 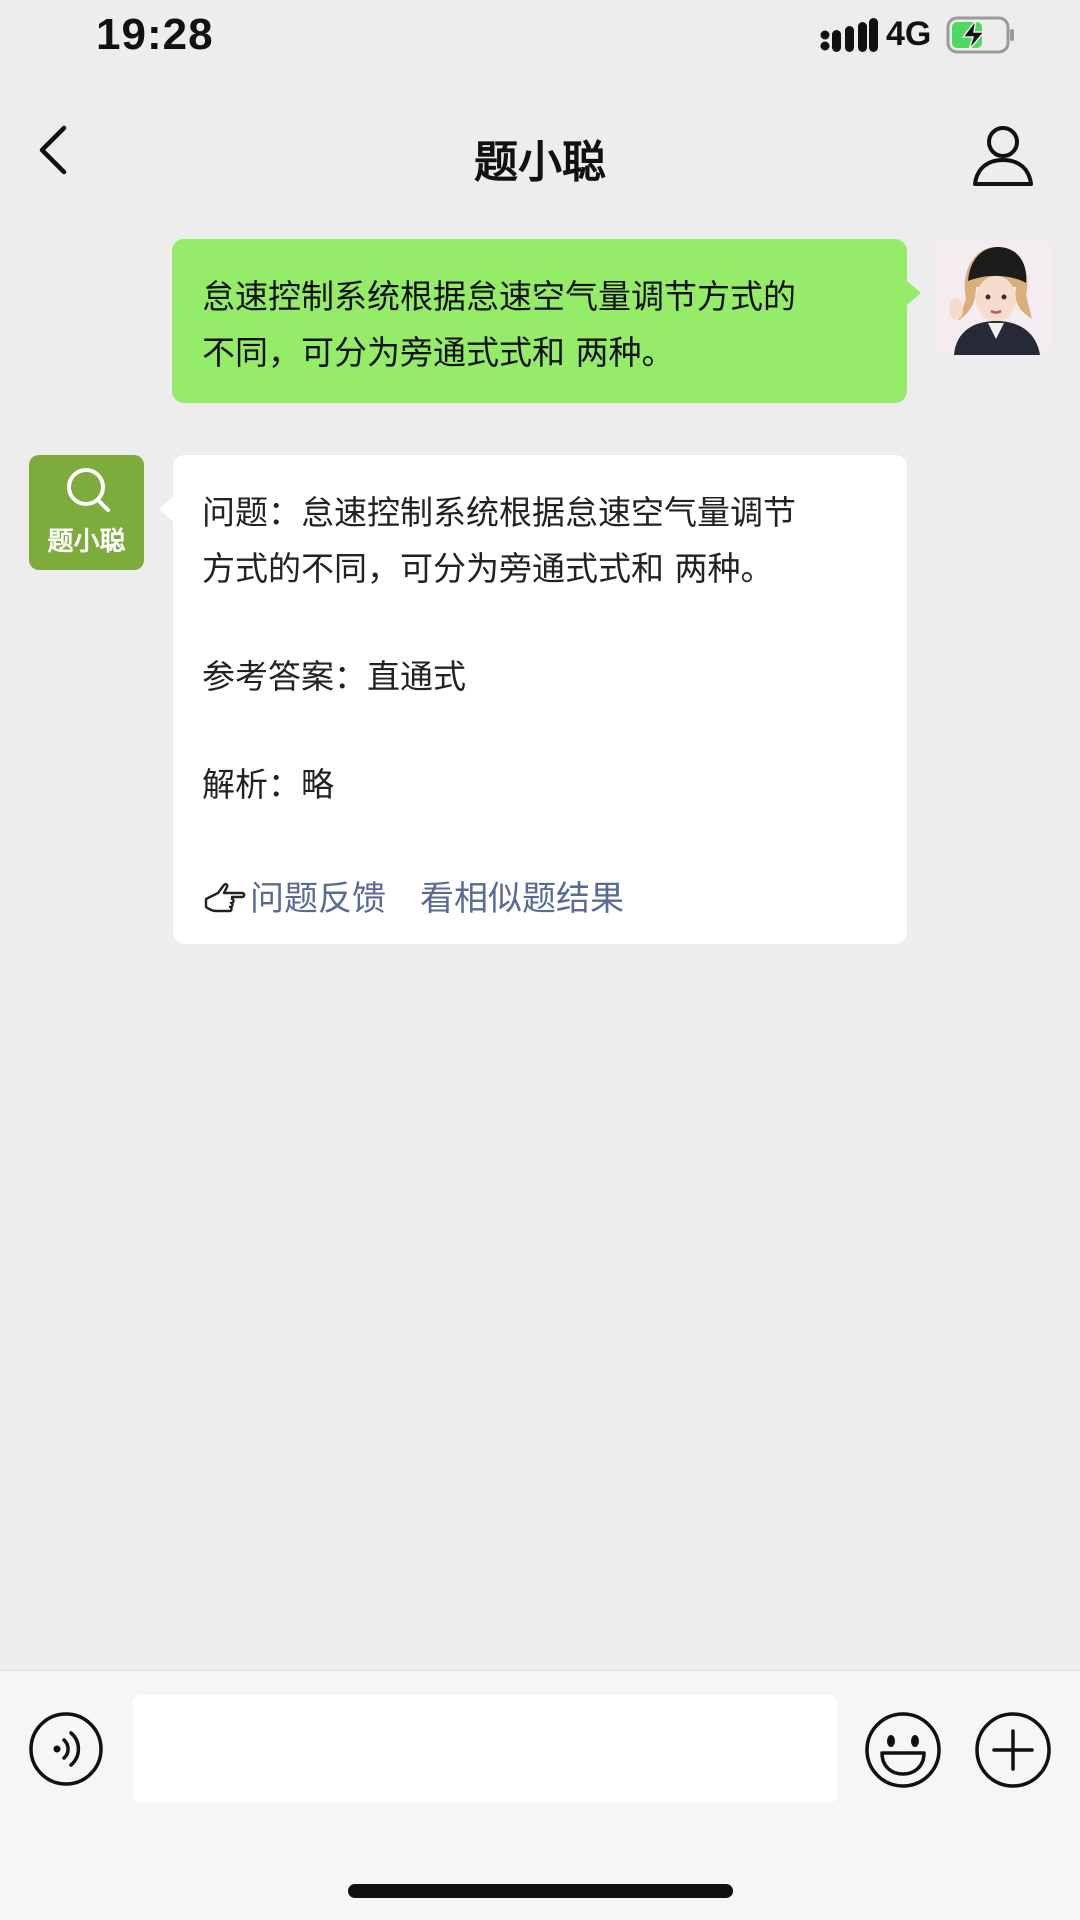 I want to click on input-bar, so click(x=540, y=1795).